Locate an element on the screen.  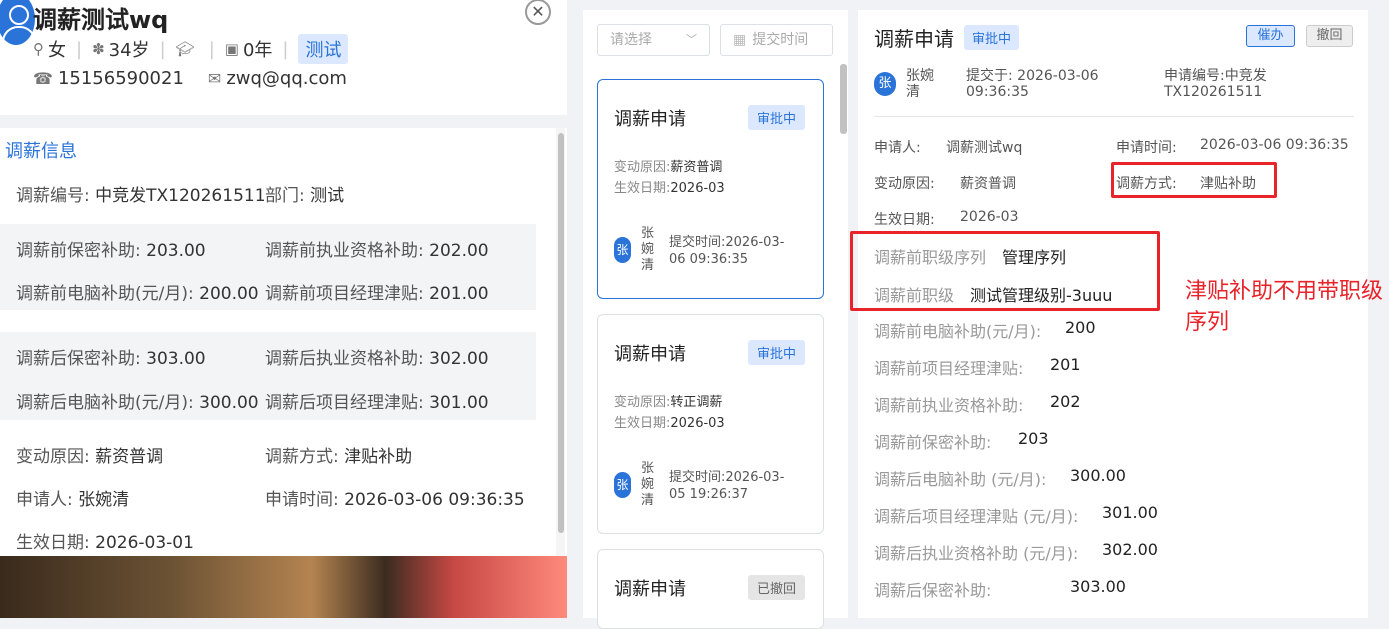
chevron-down-icon: ﹀ is located at coordinates (691, 39).